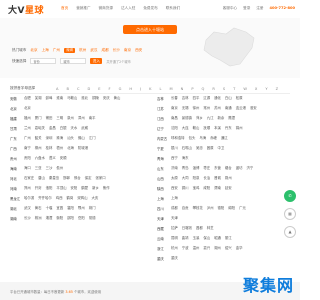  What do you see at coordinates (196, 188) in the screenshot?
I see `city-link: 宝鸡` at bounding box center [196, 188].